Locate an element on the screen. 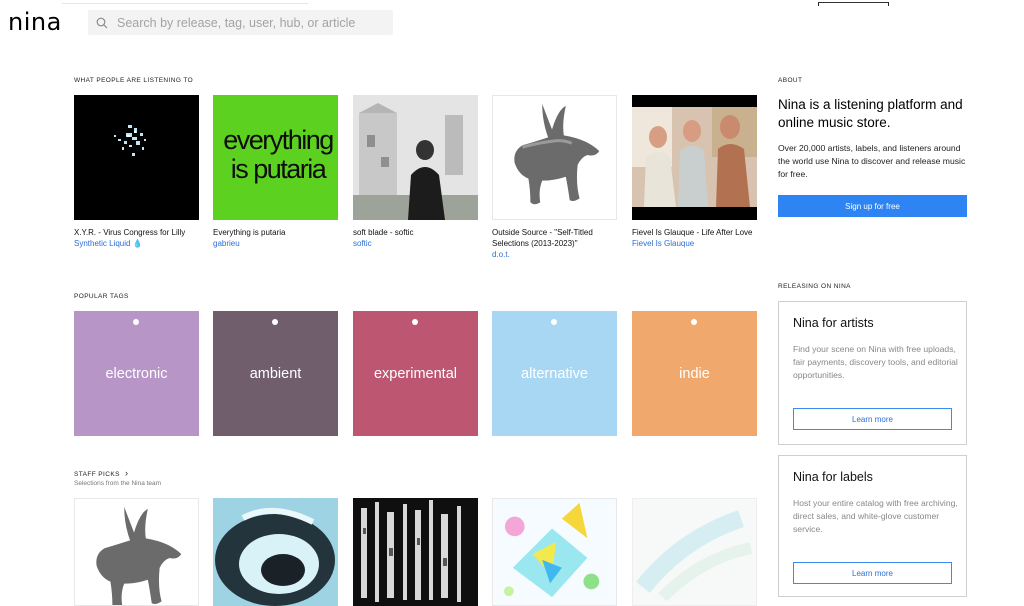  search-input is located at coordinates (247, 22).